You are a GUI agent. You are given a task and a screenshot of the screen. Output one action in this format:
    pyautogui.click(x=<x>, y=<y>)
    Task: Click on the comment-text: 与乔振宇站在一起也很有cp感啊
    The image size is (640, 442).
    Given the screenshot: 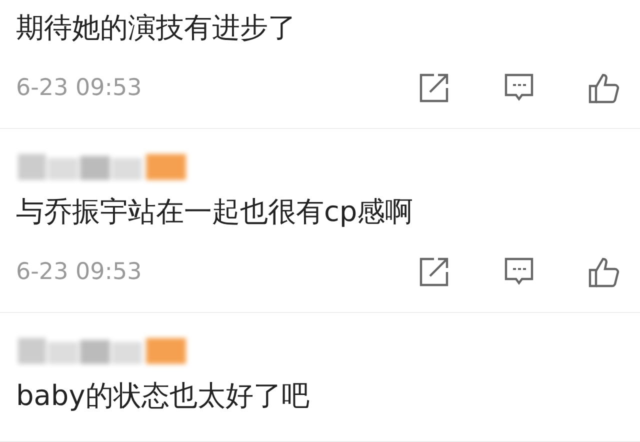 What is the action you would take?
    pyautogui.click(x=215, y=212)
    